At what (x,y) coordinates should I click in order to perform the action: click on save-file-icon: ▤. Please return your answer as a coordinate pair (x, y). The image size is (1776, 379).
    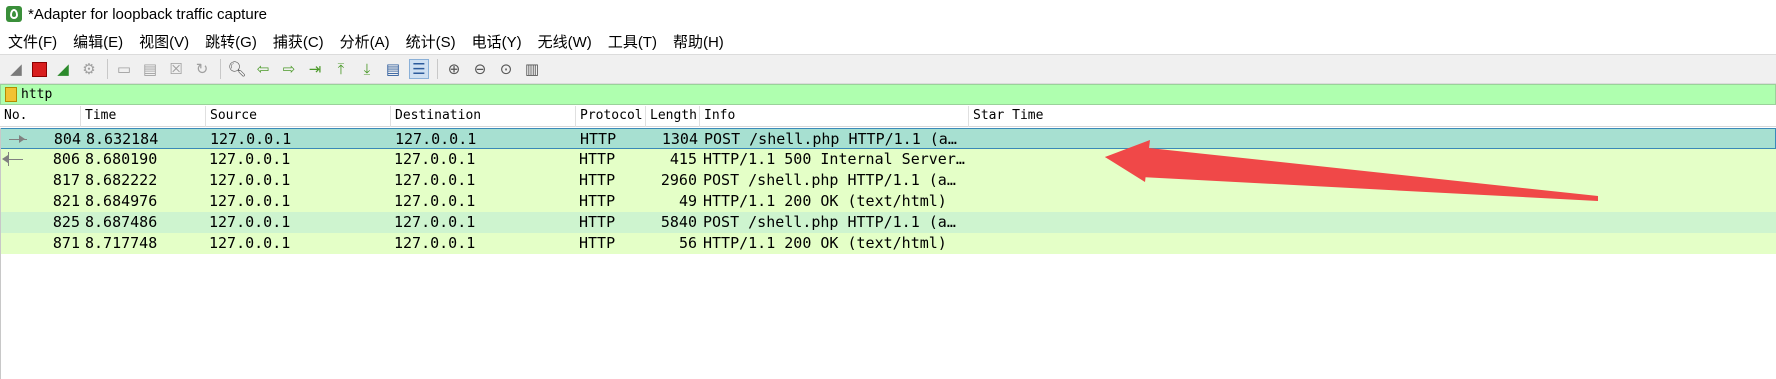
    Looking at the image, I should click on (150, 69).